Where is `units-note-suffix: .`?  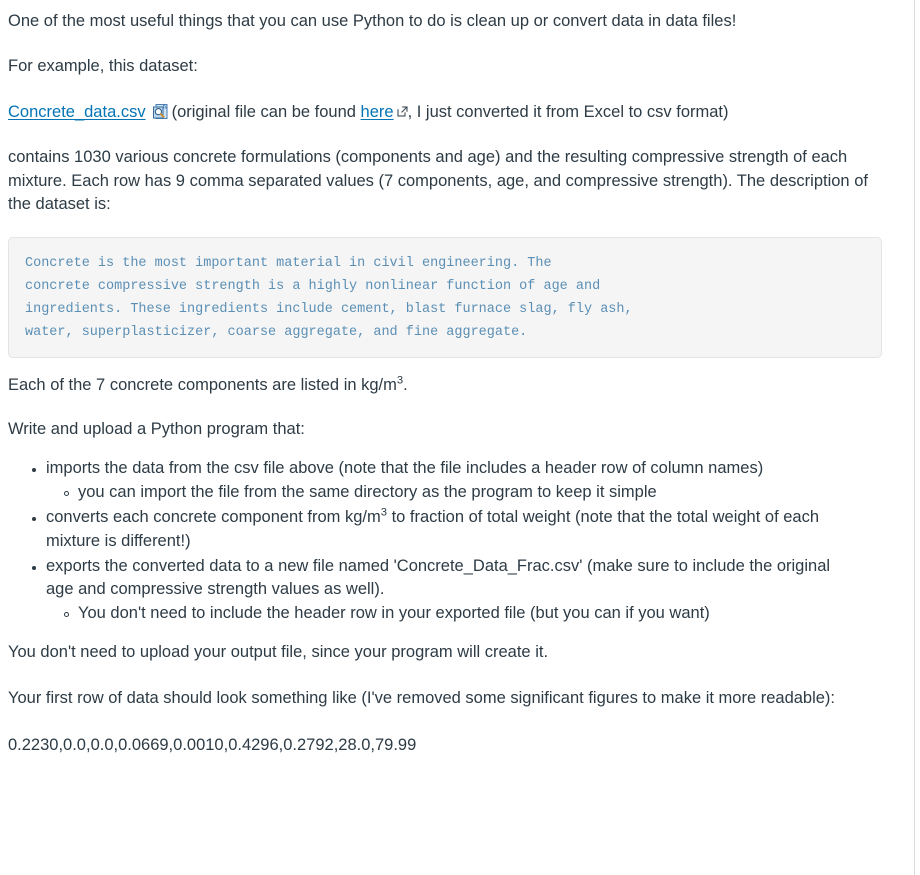
units-note-suffix: . is located at coordinates (405, 385).